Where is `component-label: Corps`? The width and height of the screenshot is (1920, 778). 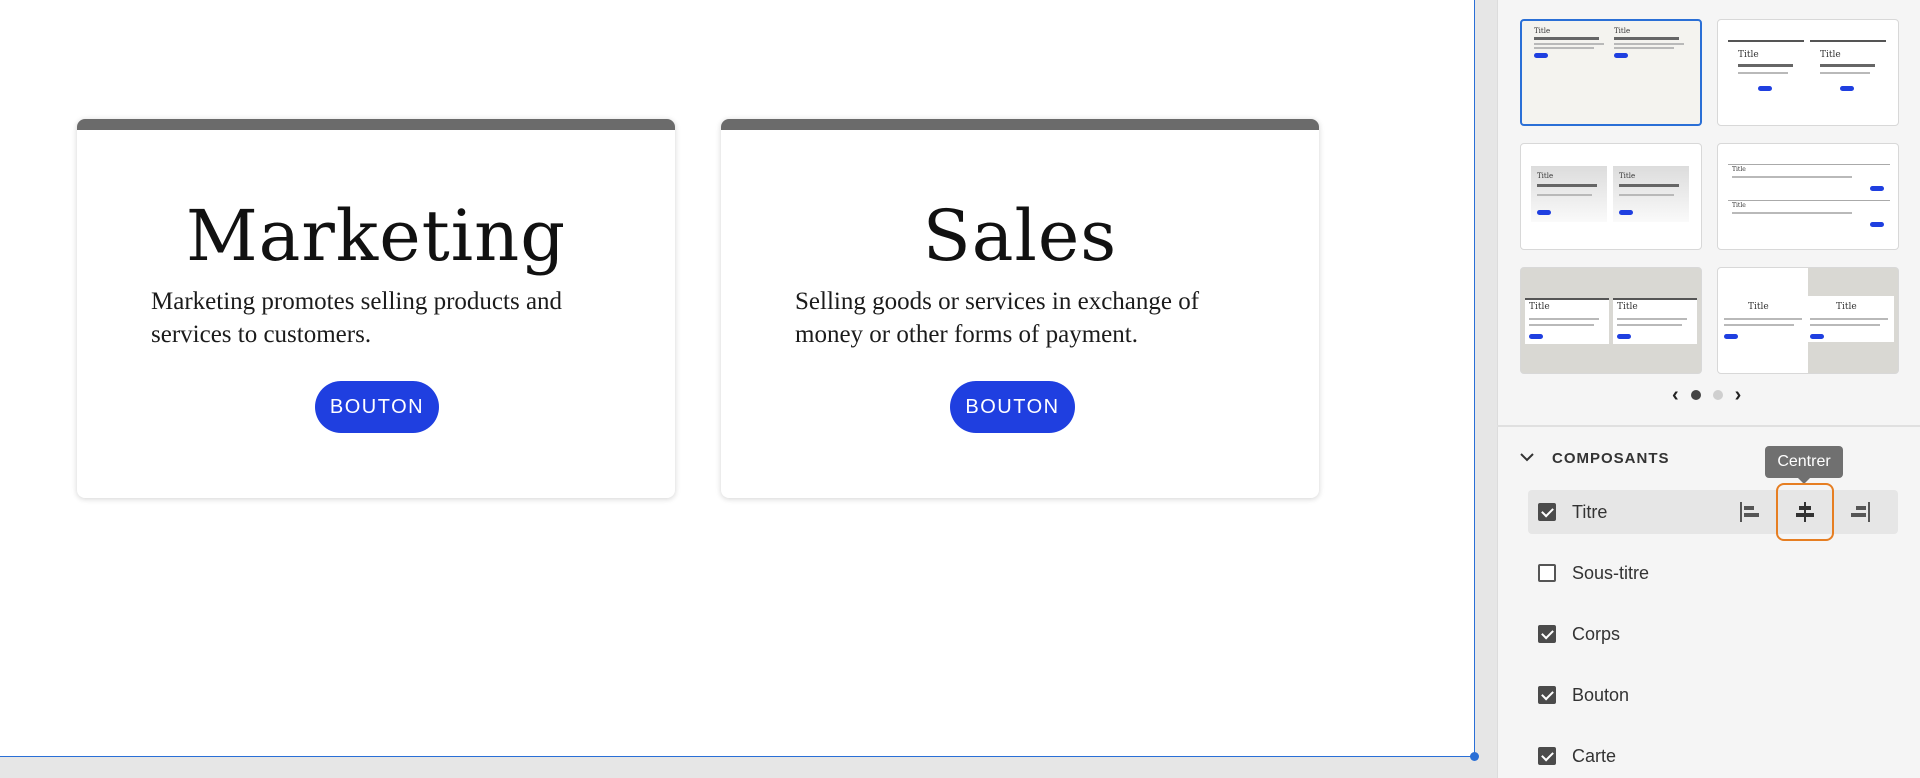 component-label: Corps is located at coordinates (1596, 633).